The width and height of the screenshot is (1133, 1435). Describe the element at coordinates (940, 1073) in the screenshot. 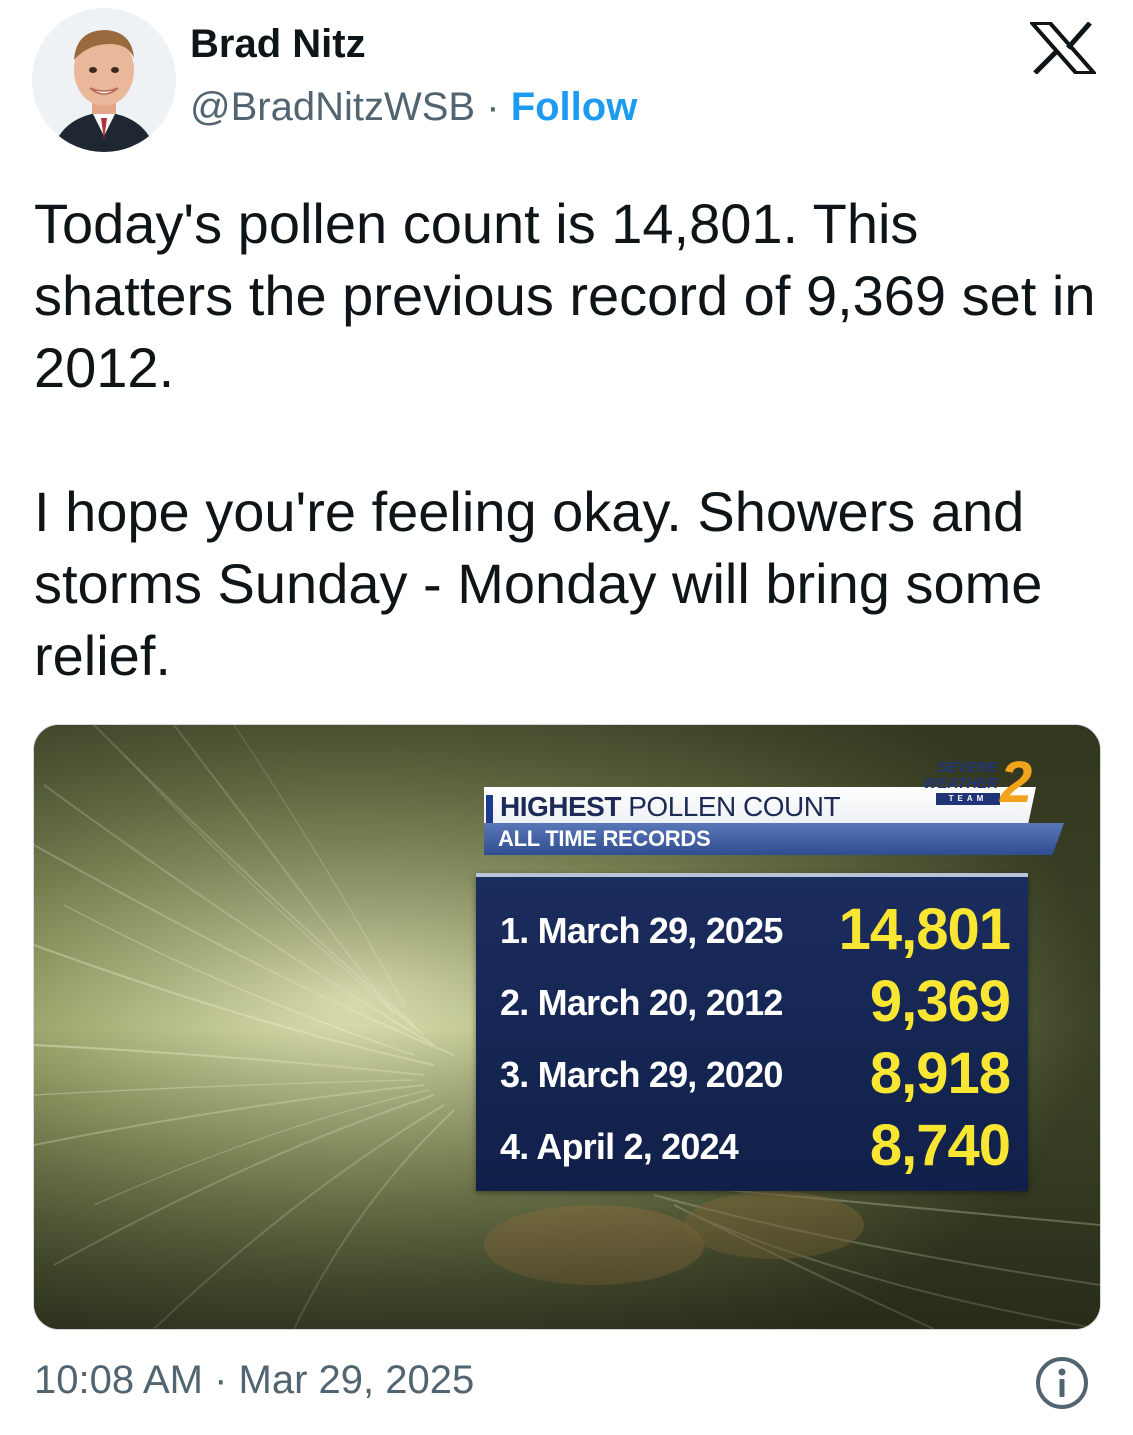

I see `record-value: 8,918` at that location.